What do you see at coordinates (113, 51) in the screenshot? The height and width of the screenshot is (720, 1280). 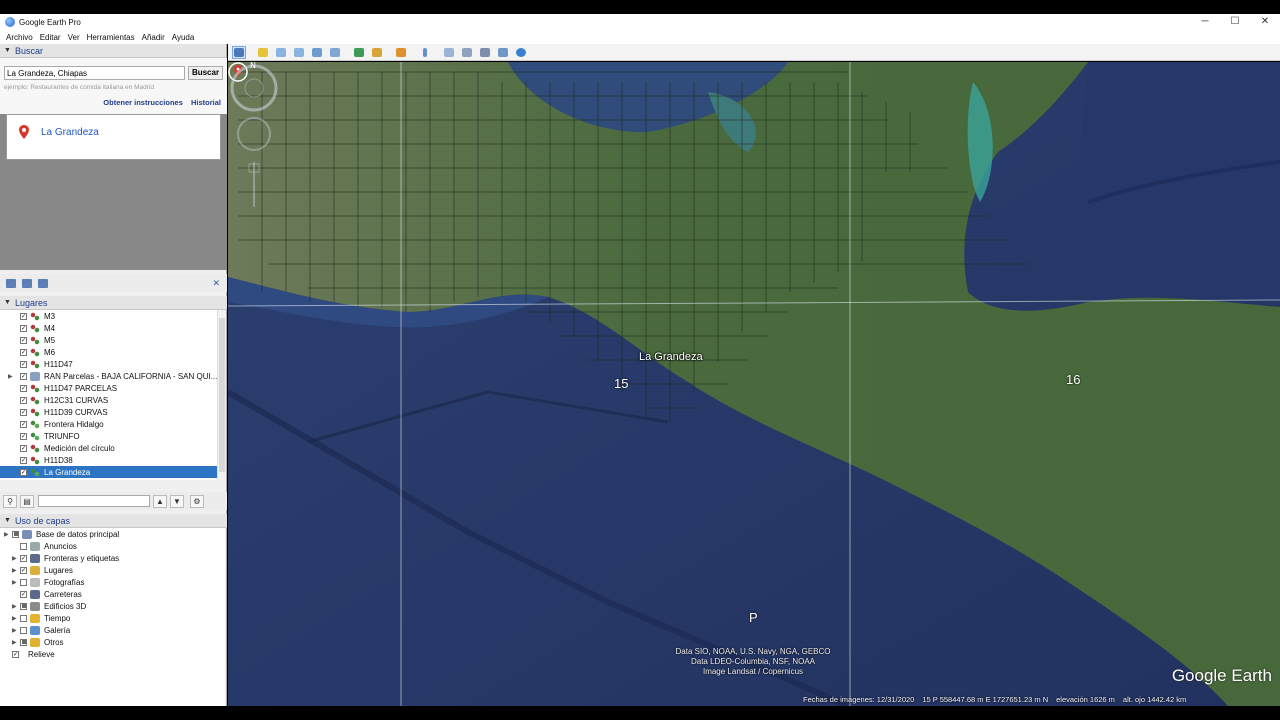 I see `search-section-header: ▼ Buscar` at bounding box center [113, 51].